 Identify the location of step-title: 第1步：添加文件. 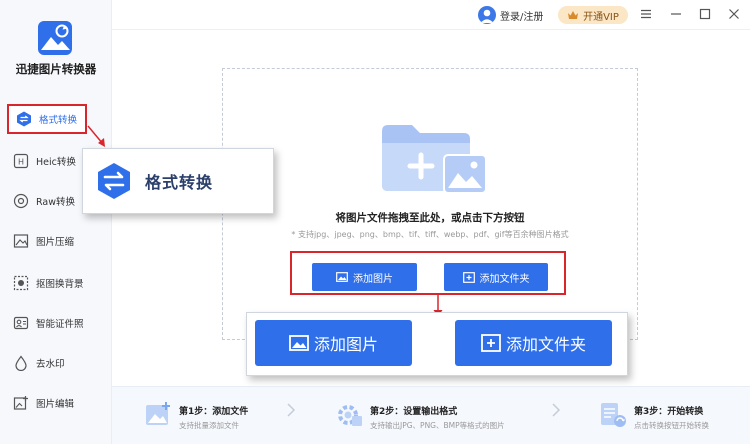
(214, 412).